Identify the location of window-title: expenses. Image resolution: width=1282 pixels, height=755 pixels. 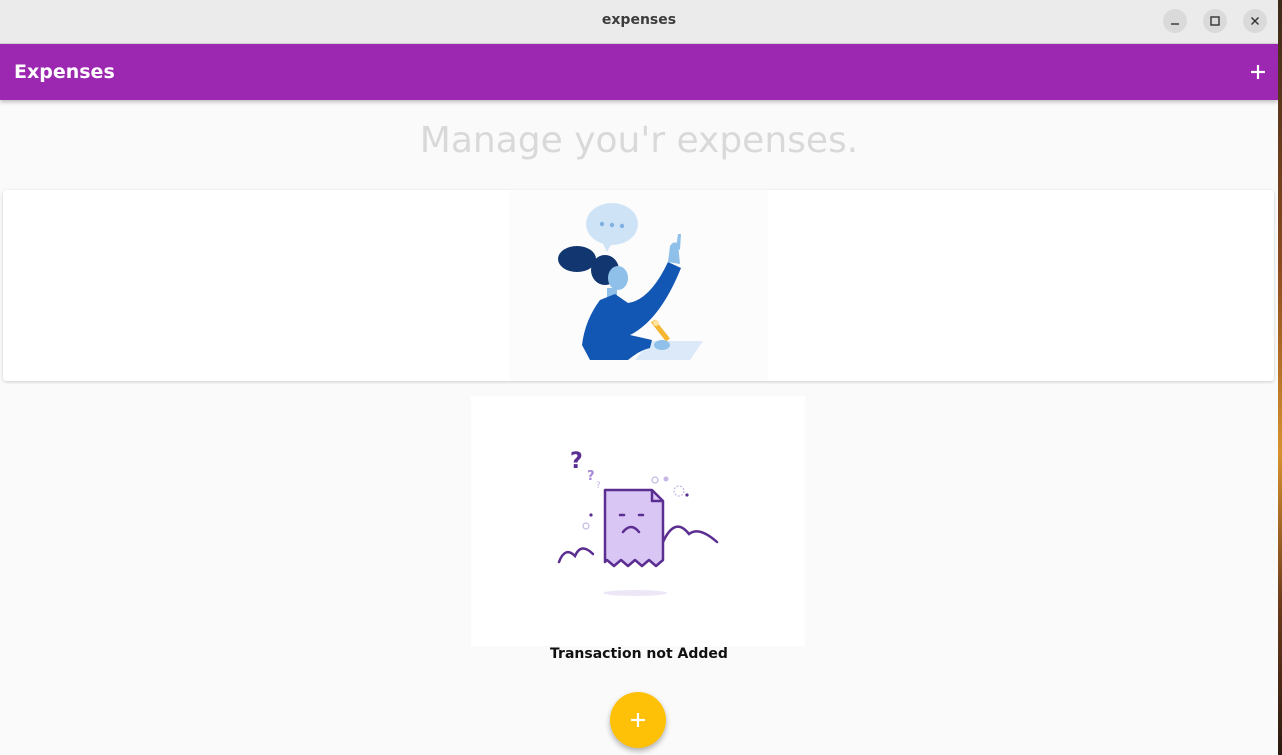
(639, 20).